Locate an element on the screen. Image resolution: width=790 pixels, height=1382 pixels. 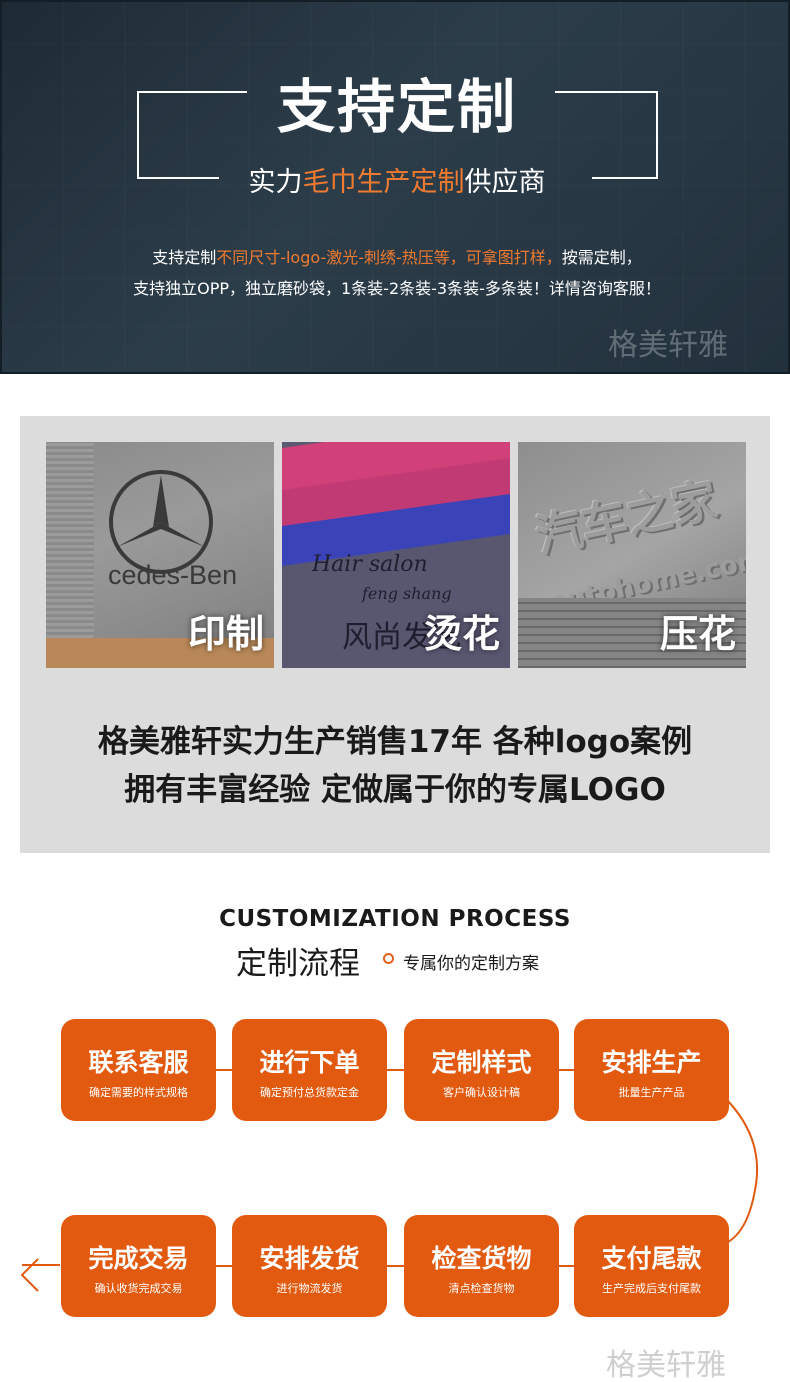
circle-bullet-icon is located at coordinates (388, 958).